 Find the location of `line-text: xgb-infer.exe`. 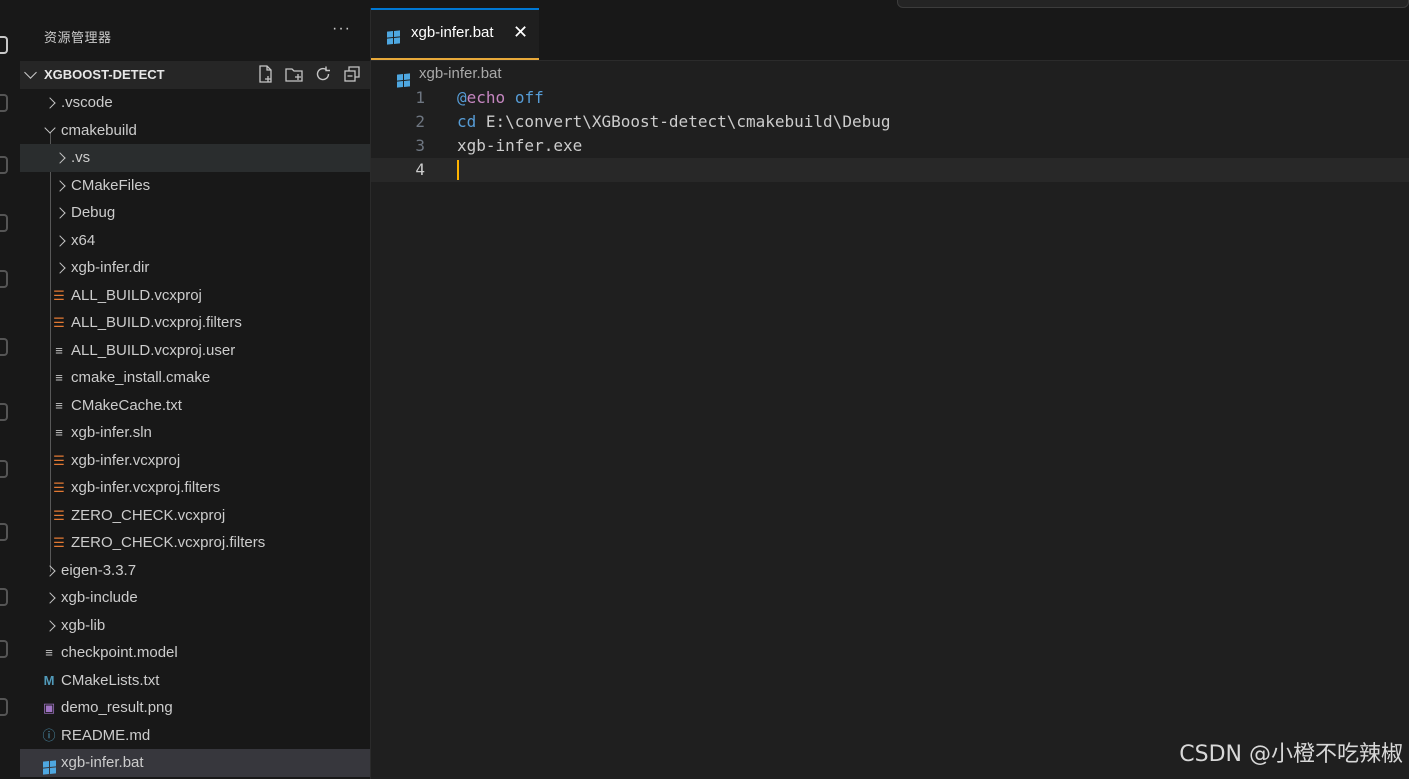

line-text: xgb-infer.exe is located at coordinates (520, 145).